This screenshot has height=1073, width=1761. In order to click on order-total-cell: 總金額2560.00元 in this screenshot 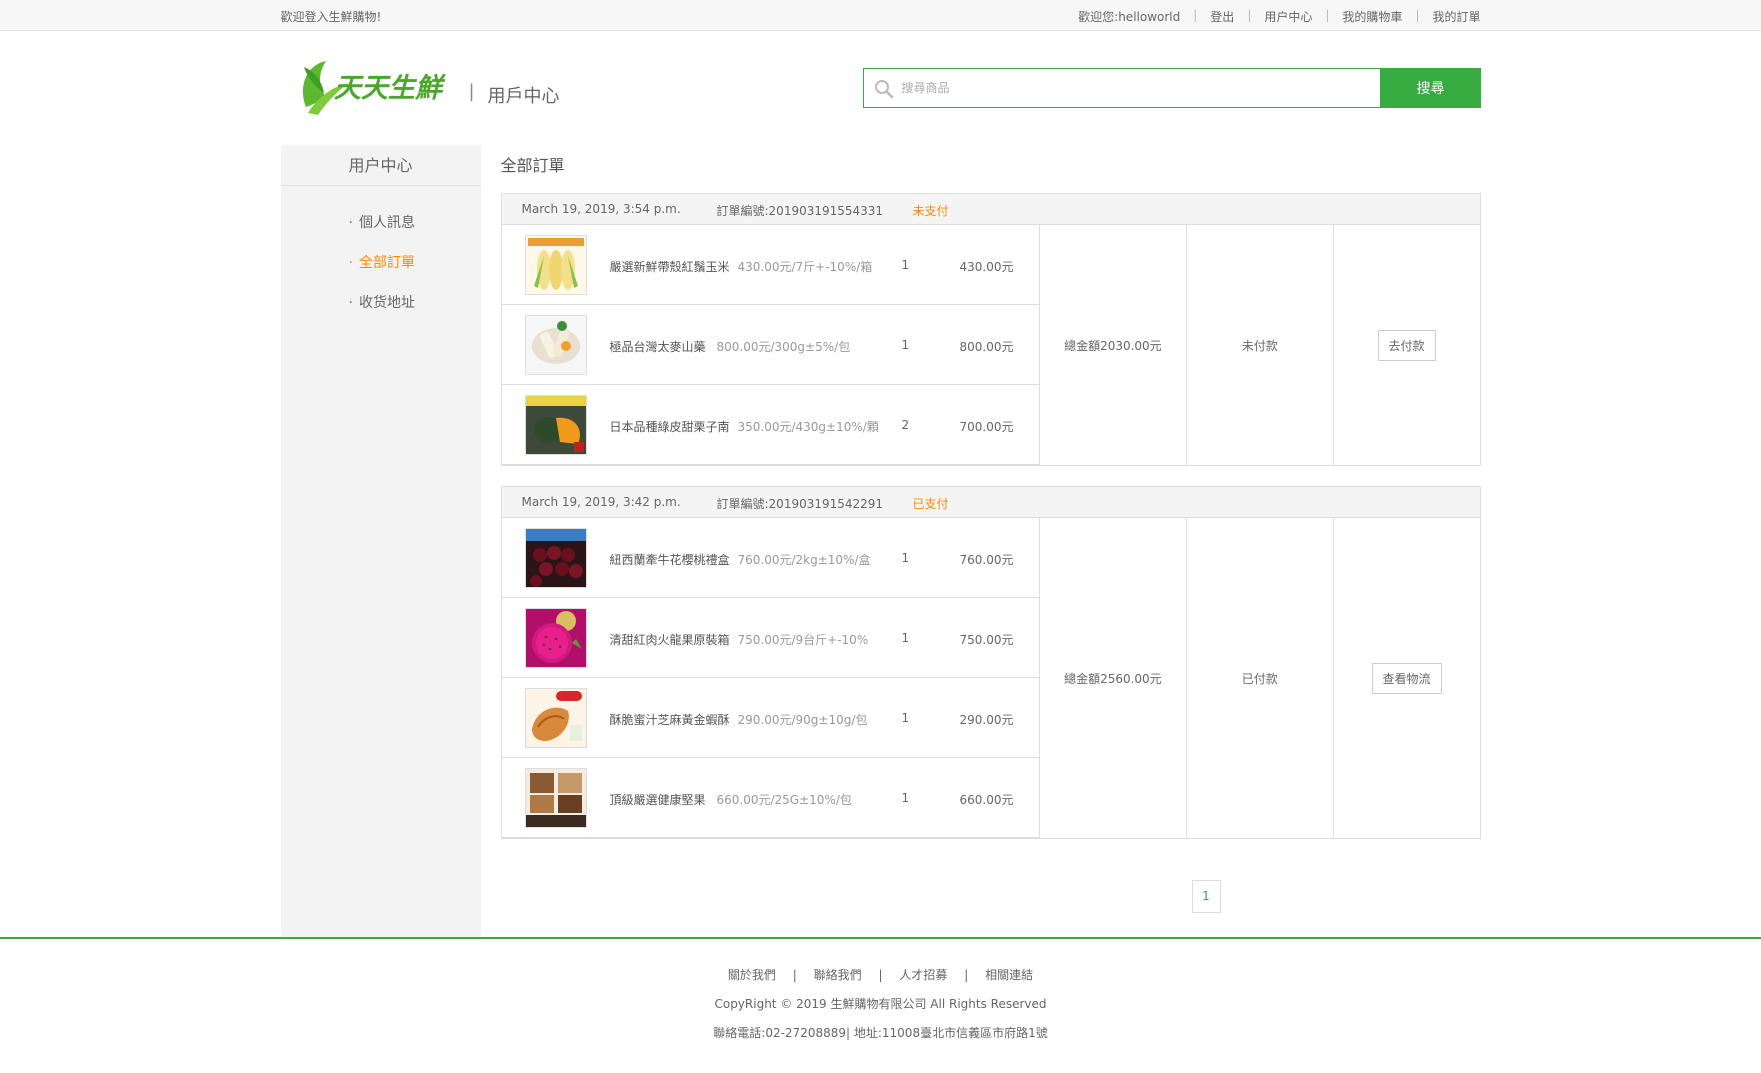, I will do `click(1113, 678)`.